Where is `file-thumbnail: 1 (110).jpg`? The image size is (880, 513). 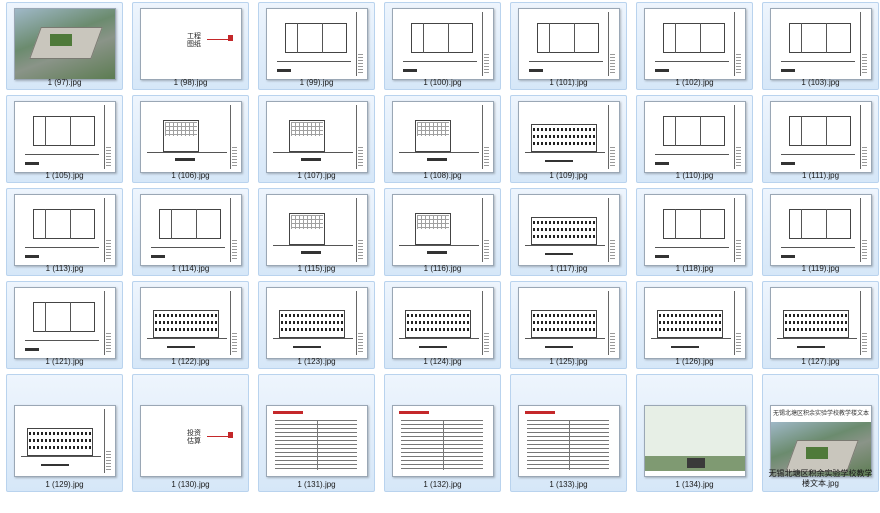 file-thumbnail: 1 (110).jpg is located at coordinates (694, 139).